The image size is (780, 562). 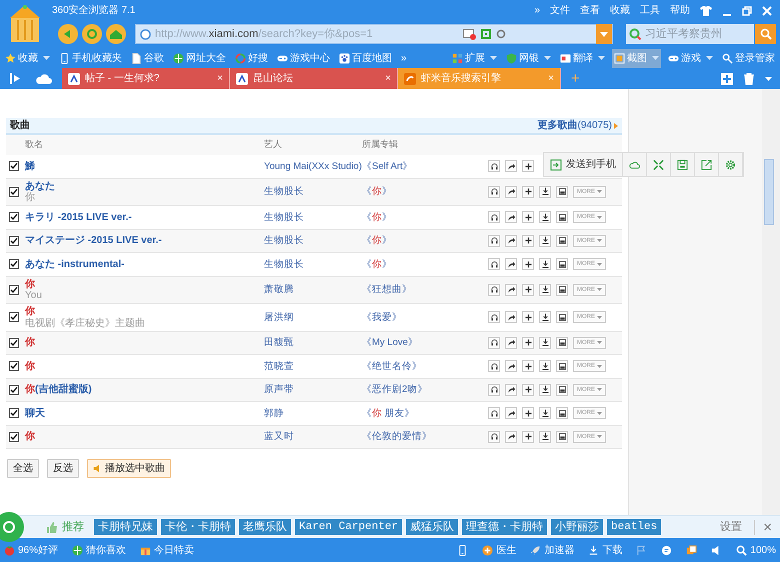 What do you see at coordinates (680, 10) in the screenshot?
I see `menu-item: 帮助` at bounding box center [680, 10].